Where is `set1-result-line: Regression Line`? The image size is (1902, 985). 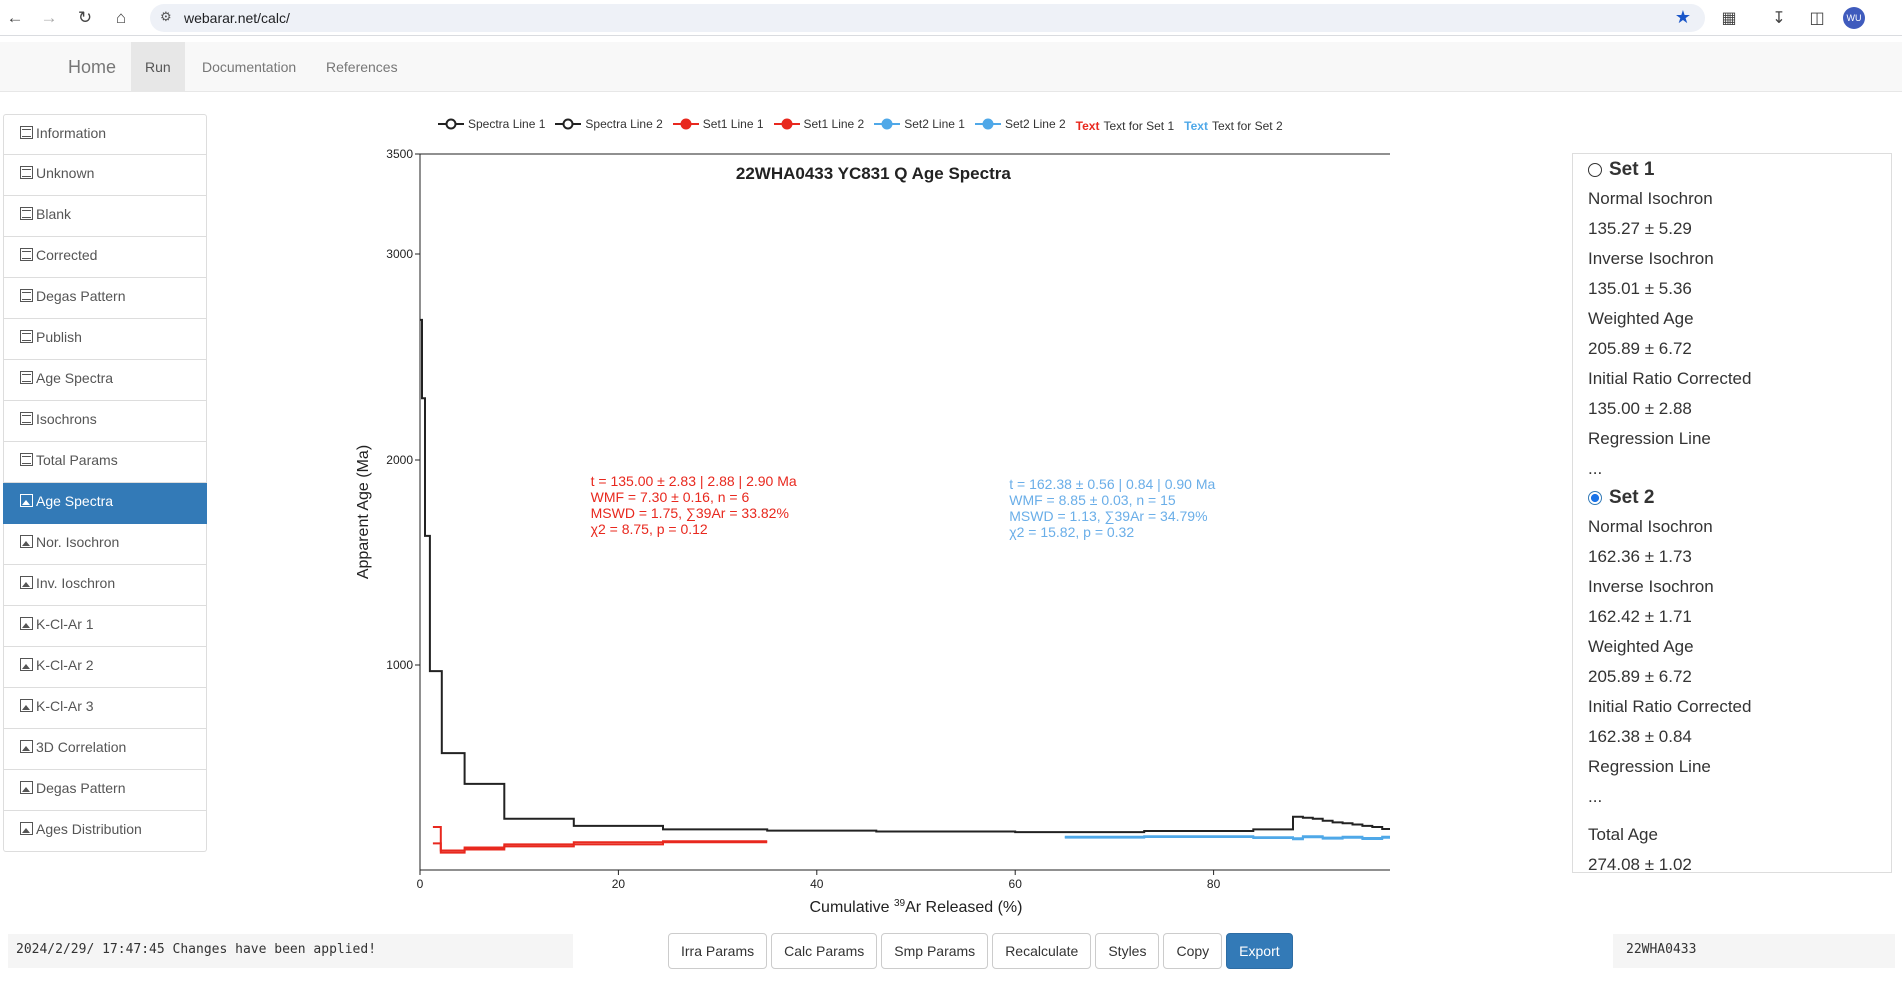
set1-result-line: Regression Line is located at coordinates (1649, 438).